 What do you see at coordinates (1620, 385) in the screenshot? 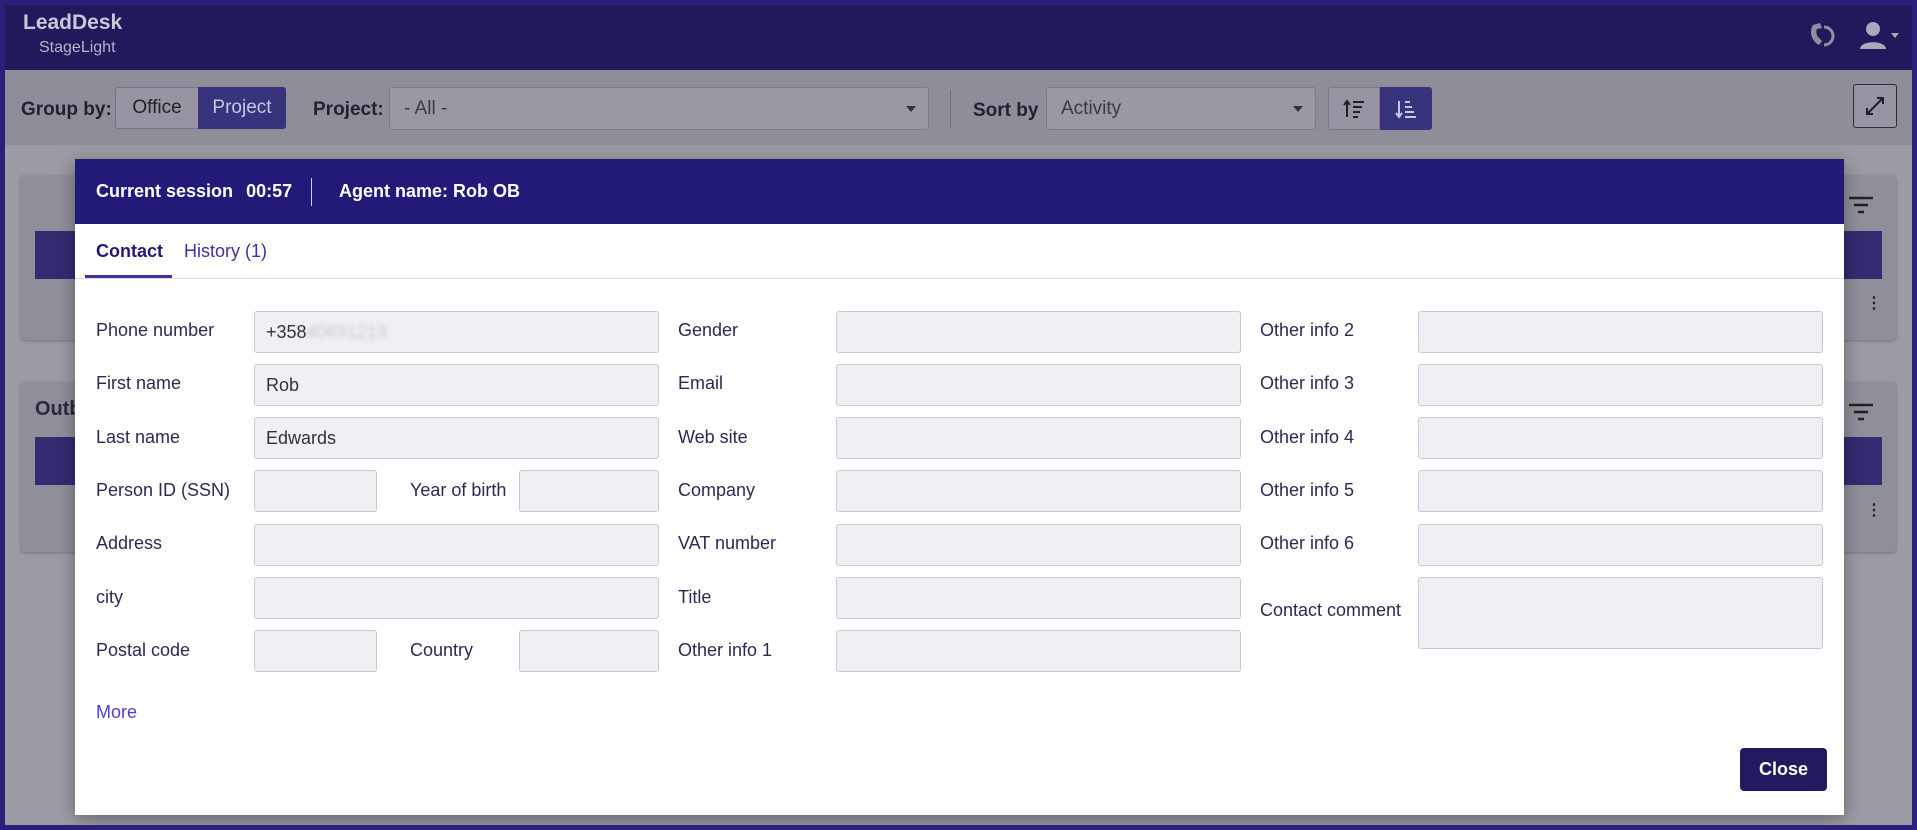
I see `other-info-3-input` at bounding box center [1620, 385].